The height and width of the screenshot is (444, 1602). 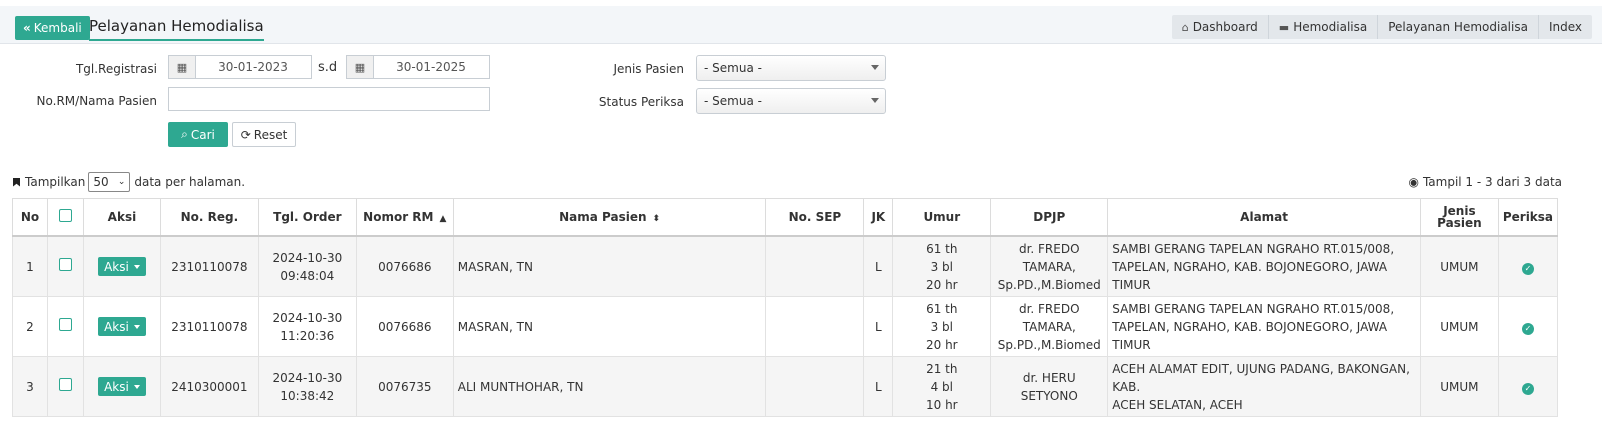 I want to click on breadcrumb-pelayanan: Pelayanan Hemodialisa, so click(x=1457, y=27).